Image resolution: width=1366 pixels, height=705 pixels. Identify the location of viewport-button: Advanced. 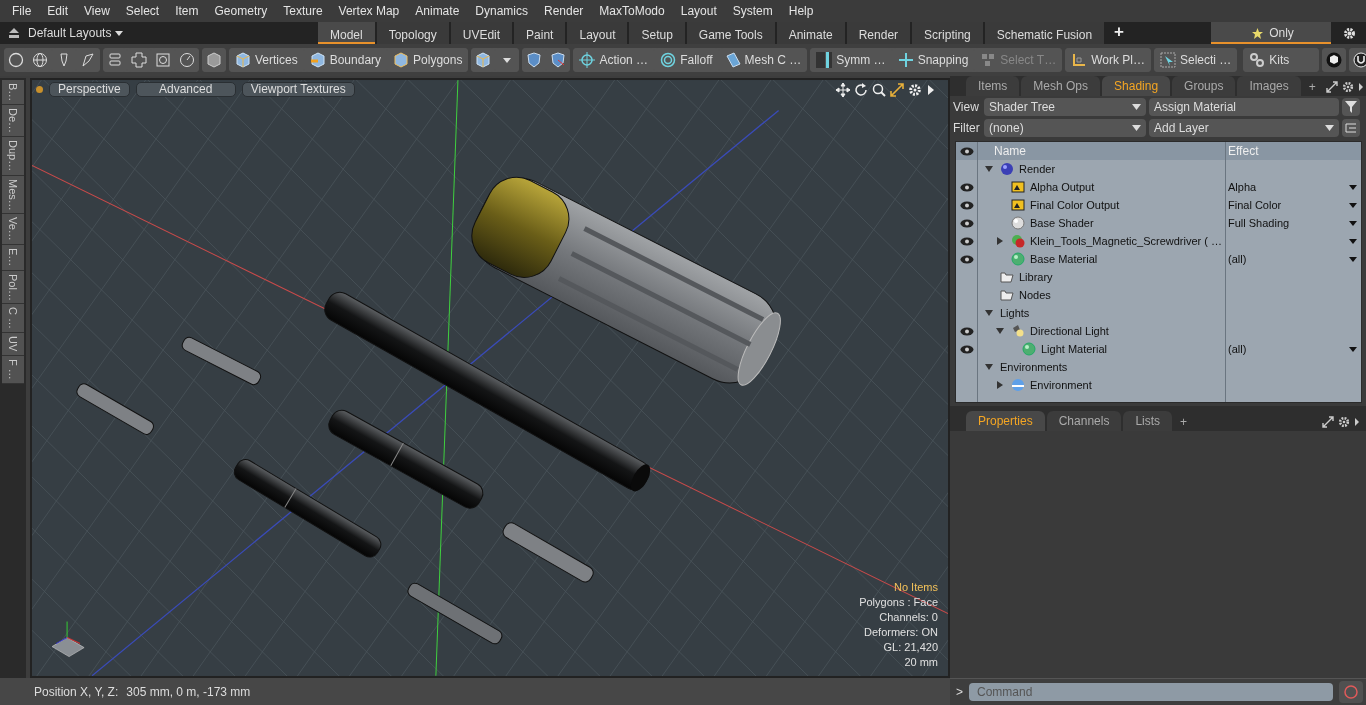
(185, 89).